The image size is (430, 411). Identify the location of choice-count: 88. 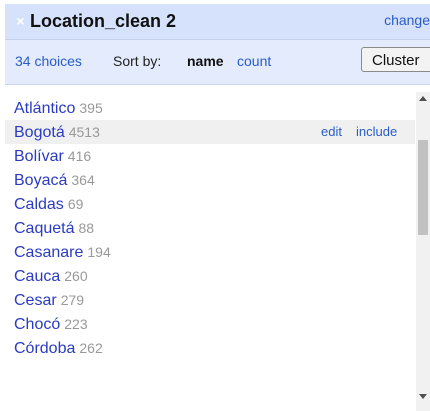
(86, 228).